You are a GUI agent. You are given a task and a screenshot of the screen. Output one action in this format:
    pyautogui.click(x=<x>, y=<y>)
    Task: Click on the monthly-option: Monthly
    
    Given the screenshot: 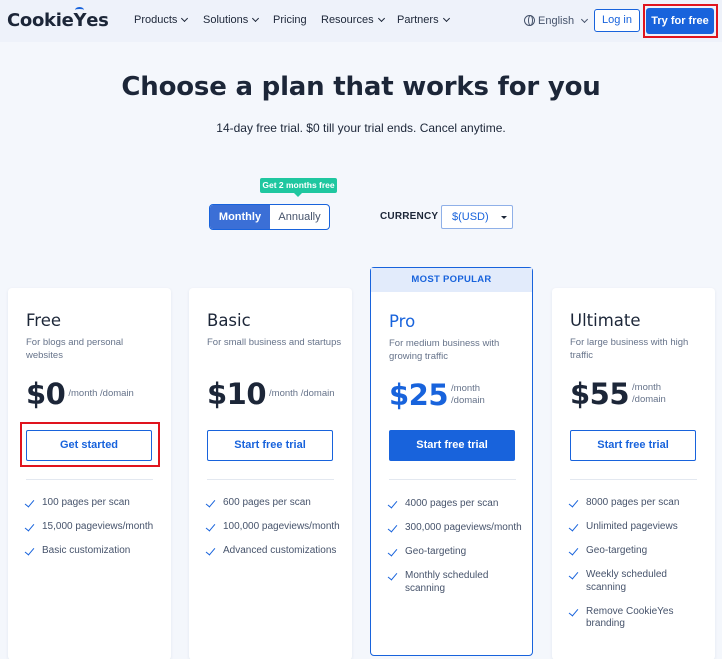 What is the action you would take?
    pyautogui.click(x=240, y=217)
    